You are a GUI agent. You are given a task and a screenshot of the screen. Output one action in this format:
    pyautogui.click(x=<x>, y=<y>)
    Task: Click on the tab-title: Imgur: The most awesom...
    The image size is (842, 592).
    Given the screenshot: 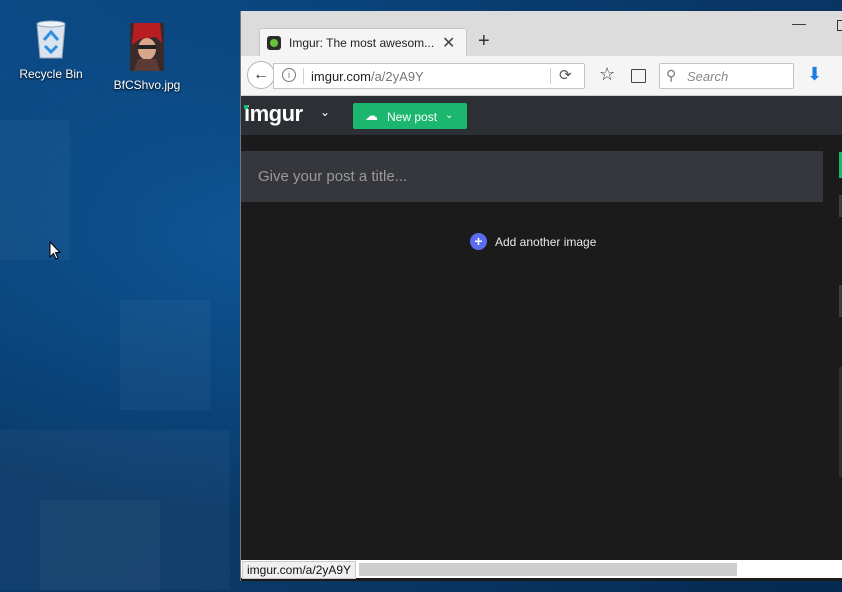 What is the action you would take?
    pyautogui.click(x=362, y=43)
    